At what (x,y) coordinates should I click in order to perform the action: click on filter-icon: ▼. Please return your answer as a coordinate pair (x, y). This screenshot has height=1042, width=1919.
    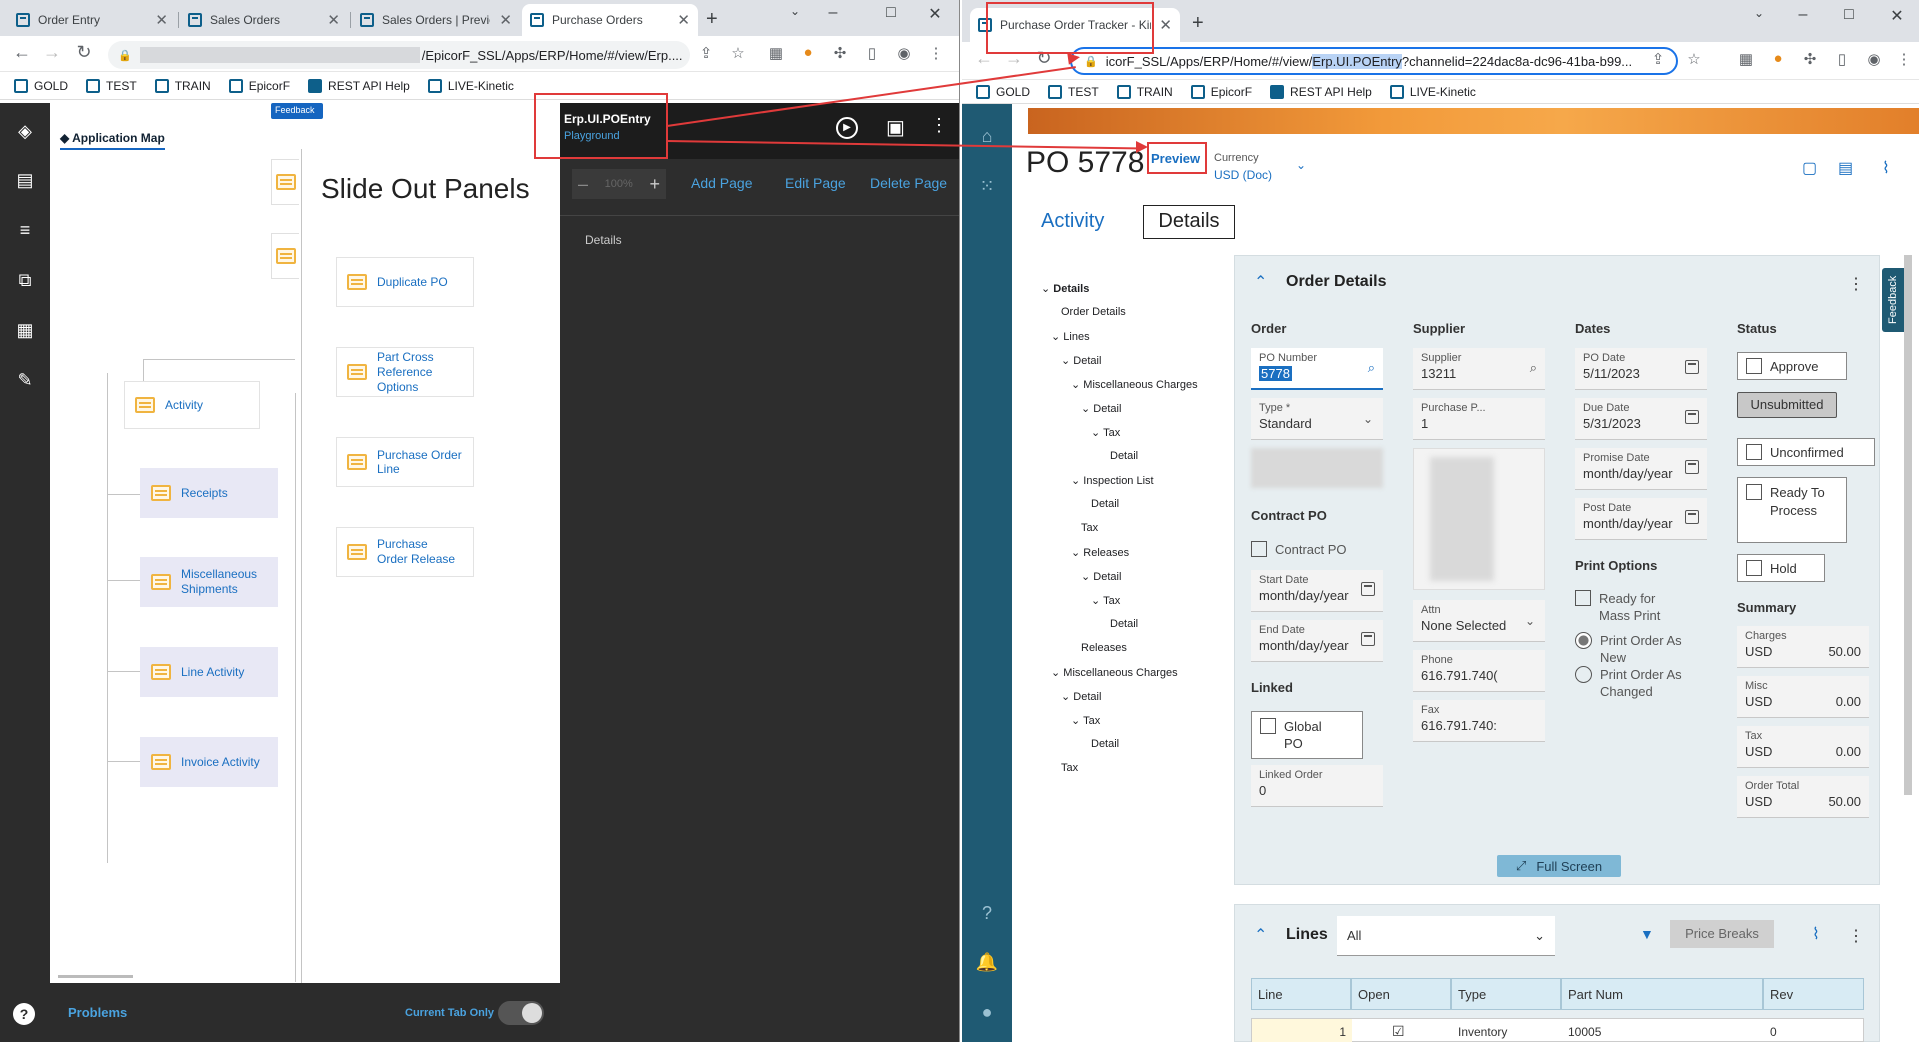
    Looking at the image, I should click on (1647, 934).